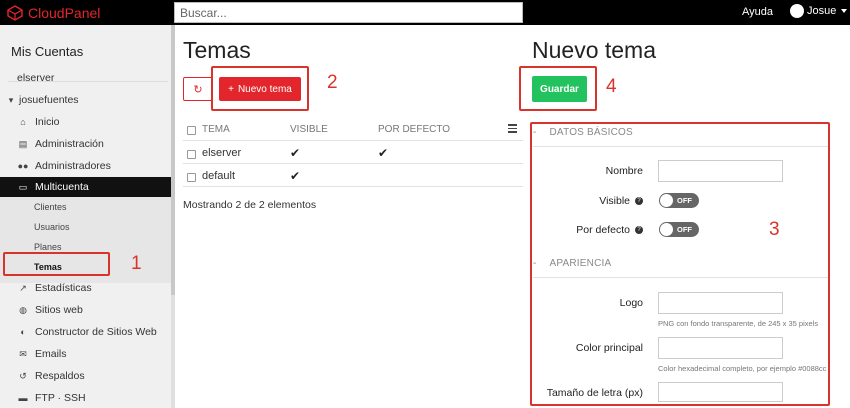 The image size is (850, 408). What do you see at coordinates (221, 153) in the screenshot?
I see `table-cell-name: elserver` at bounding box center [221, 153].